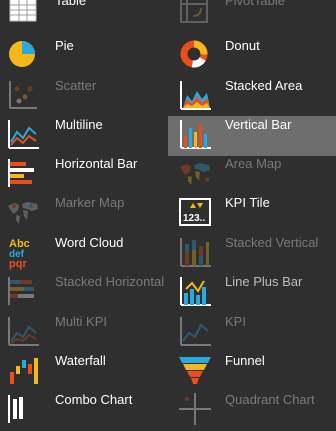  What do you see at coordinates (84, 254) in the screenshot?
I see `chart-option-word-cloud: Abc def pqr Word Cloud` at bounding box center [84, 254].